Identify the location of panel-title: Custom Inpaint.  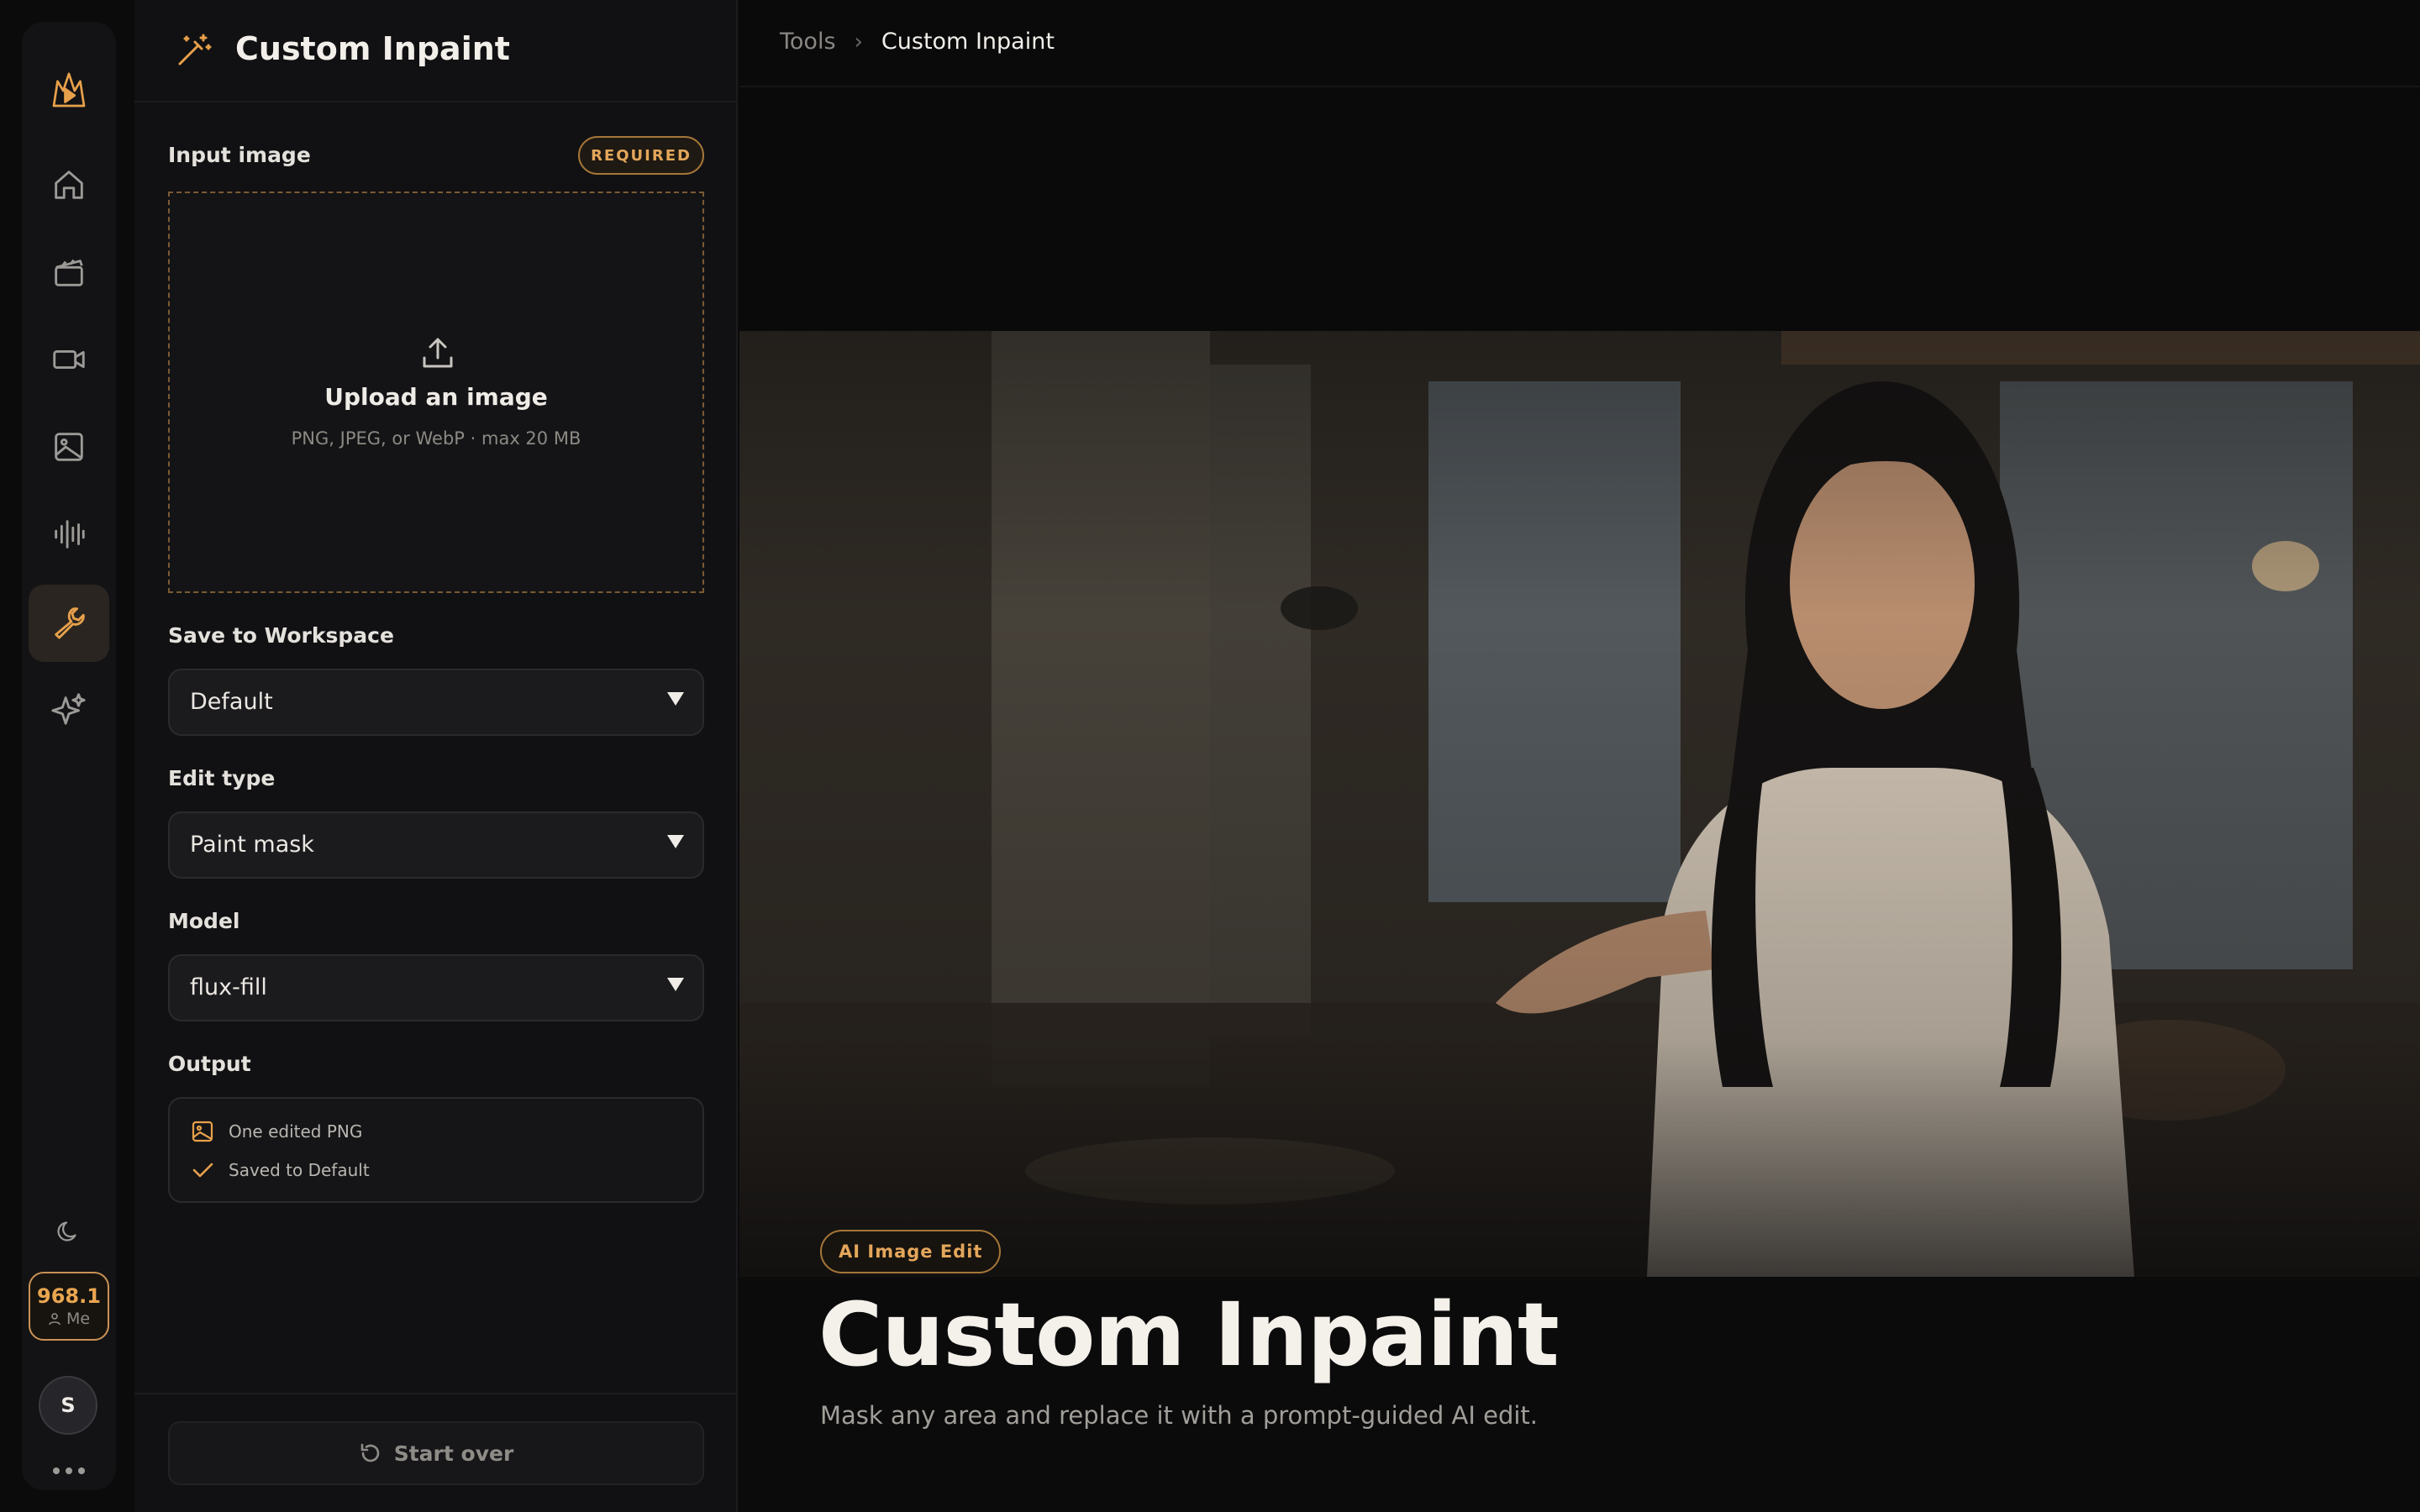
(372, 48).